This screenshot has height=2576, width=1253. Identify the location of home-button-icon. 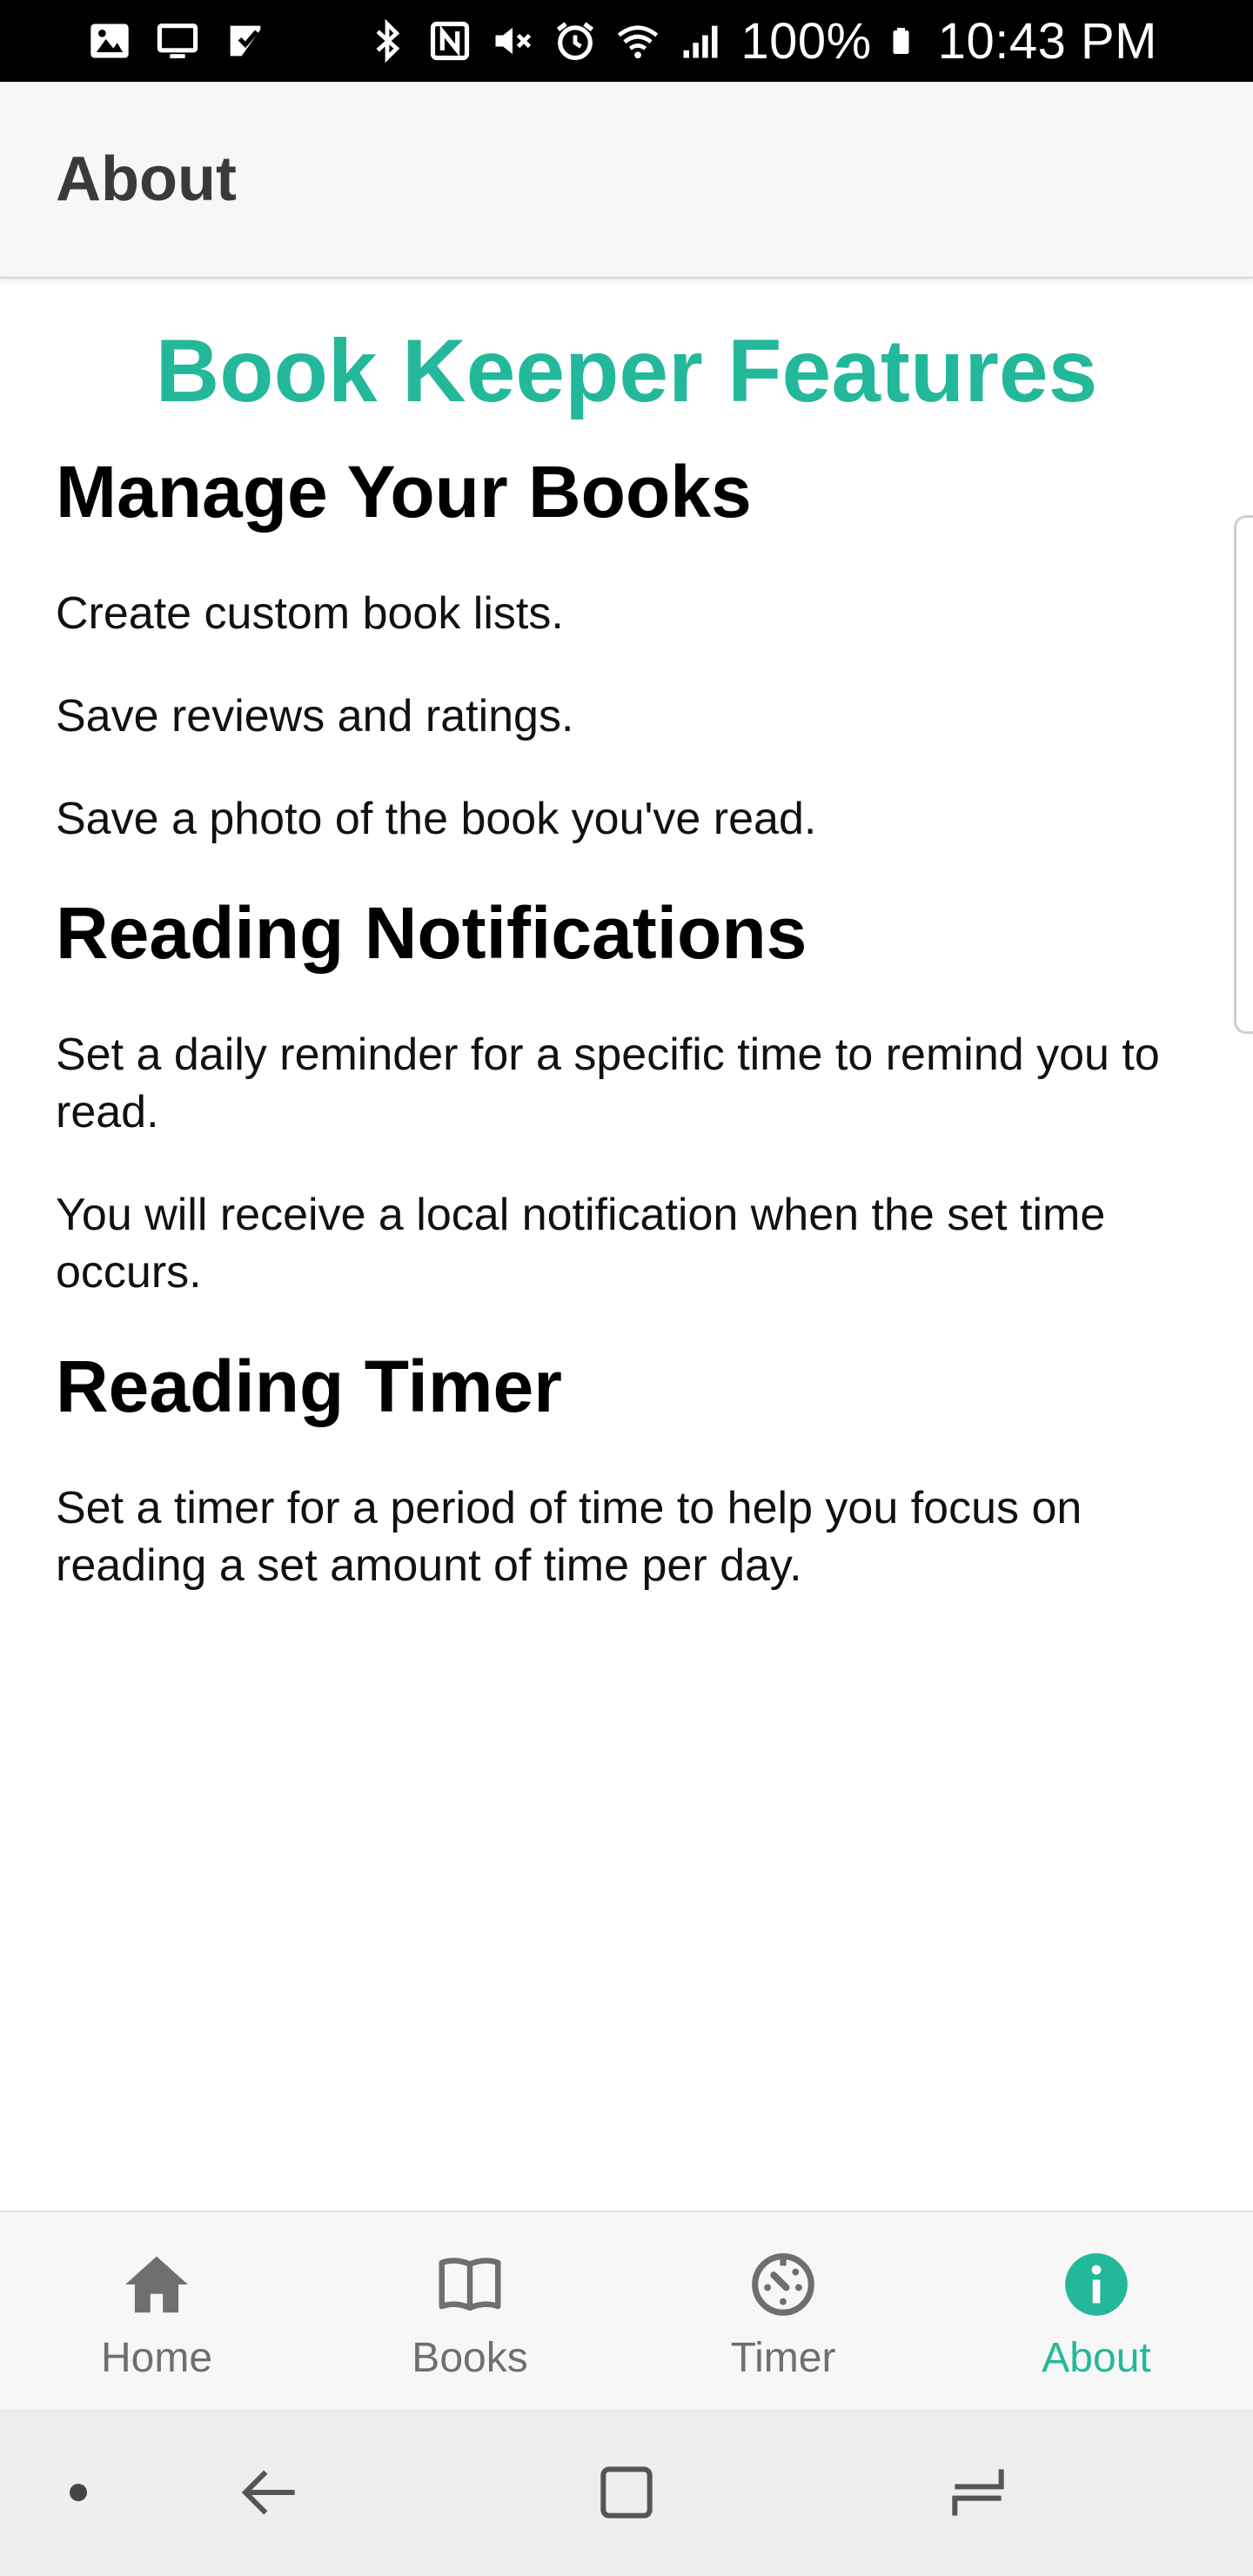
(626, 2492).